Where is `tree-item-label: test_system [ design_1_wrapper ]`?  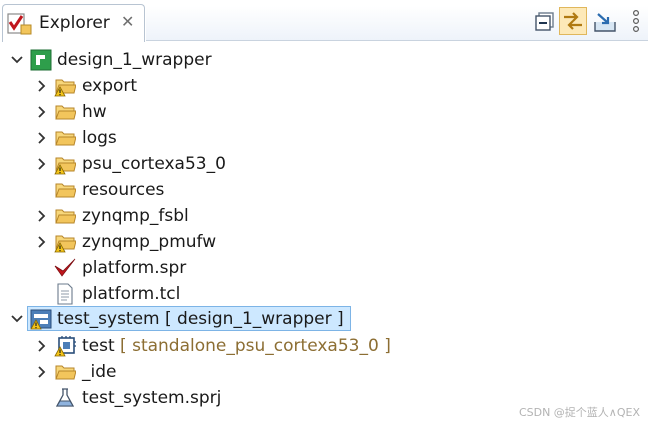 tree-item-label: test_system [ design_1_wrapper ] is located at coordinates (200, 319).